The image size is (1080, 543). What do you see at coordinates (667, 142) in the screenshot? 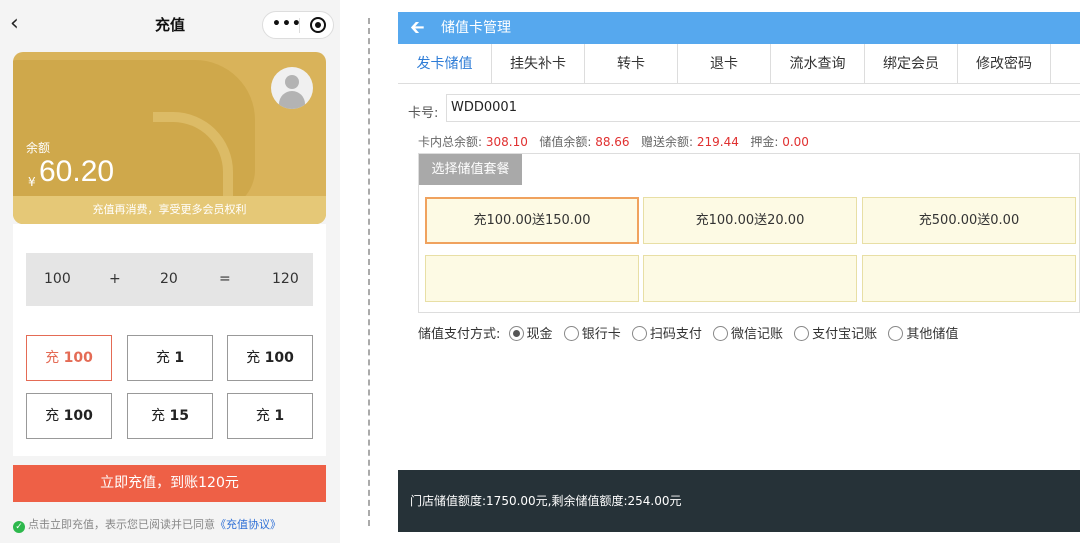
I see `gift-balance-label: 赠送余额:` at bounding box center [667, 142].